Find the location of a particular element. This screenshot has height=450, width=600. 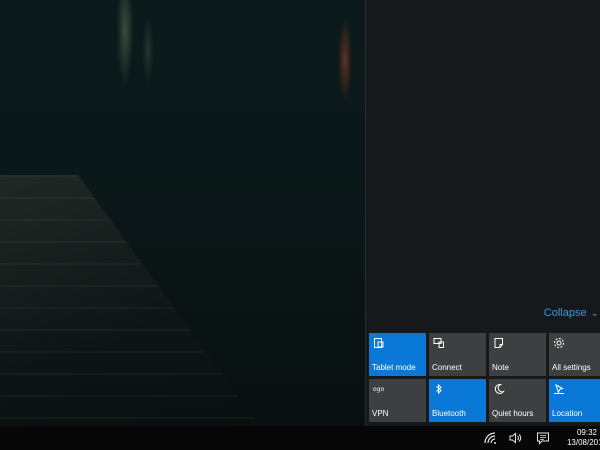

collapse-button: Collapse ⌄ is located at coordinates (572, 313).